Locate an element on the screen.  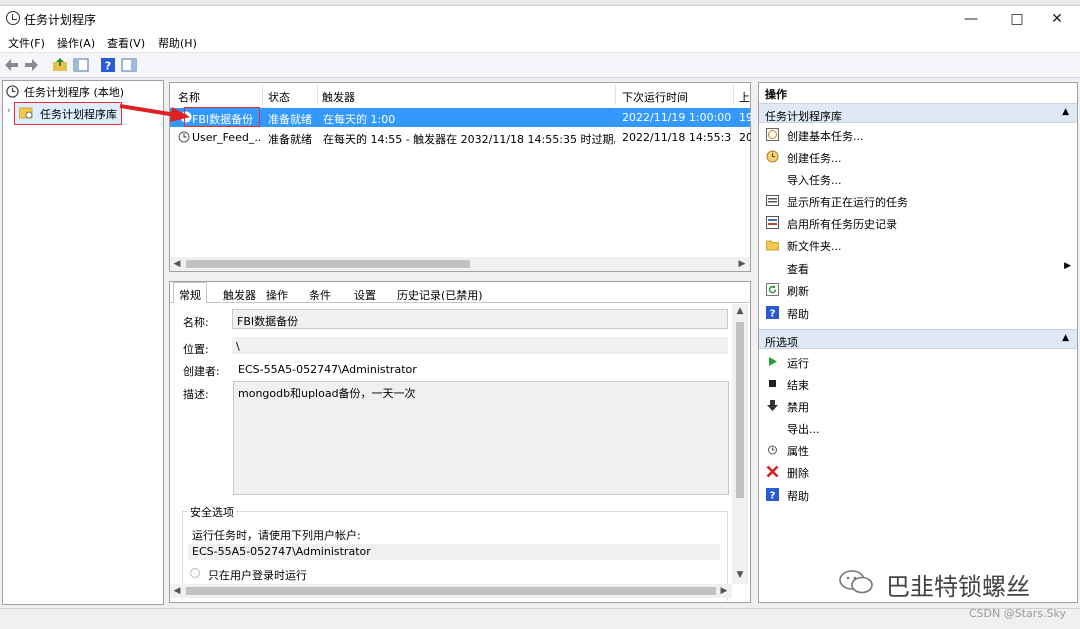
tree-library-label: 任务计划程序库 is located at coordinates (78, 114).